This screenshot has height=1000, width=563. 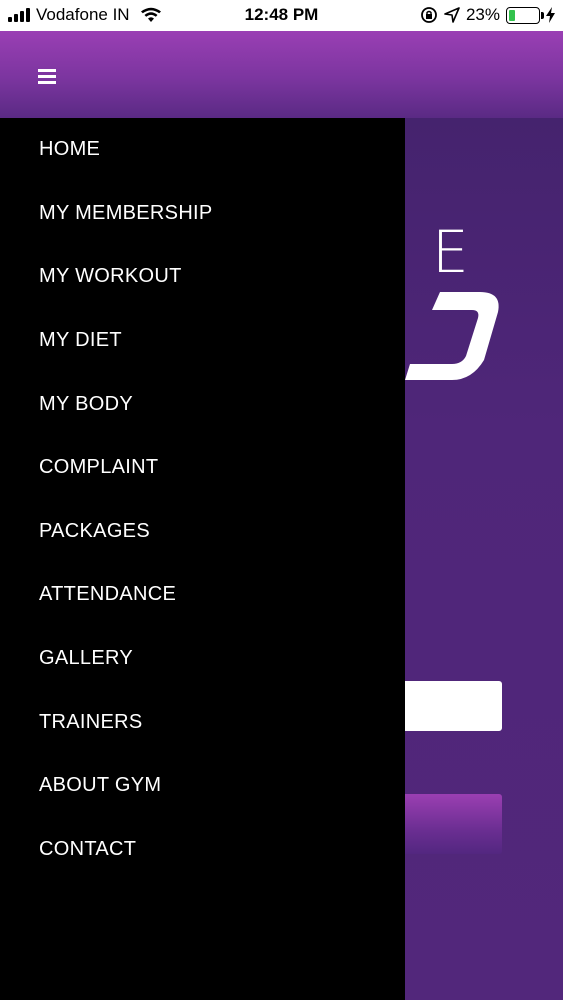 What do you see at coordinates (86, 658) in the screenshot?
I see `drawer-item-label: GALLERY` at bounding box center [86, 658].